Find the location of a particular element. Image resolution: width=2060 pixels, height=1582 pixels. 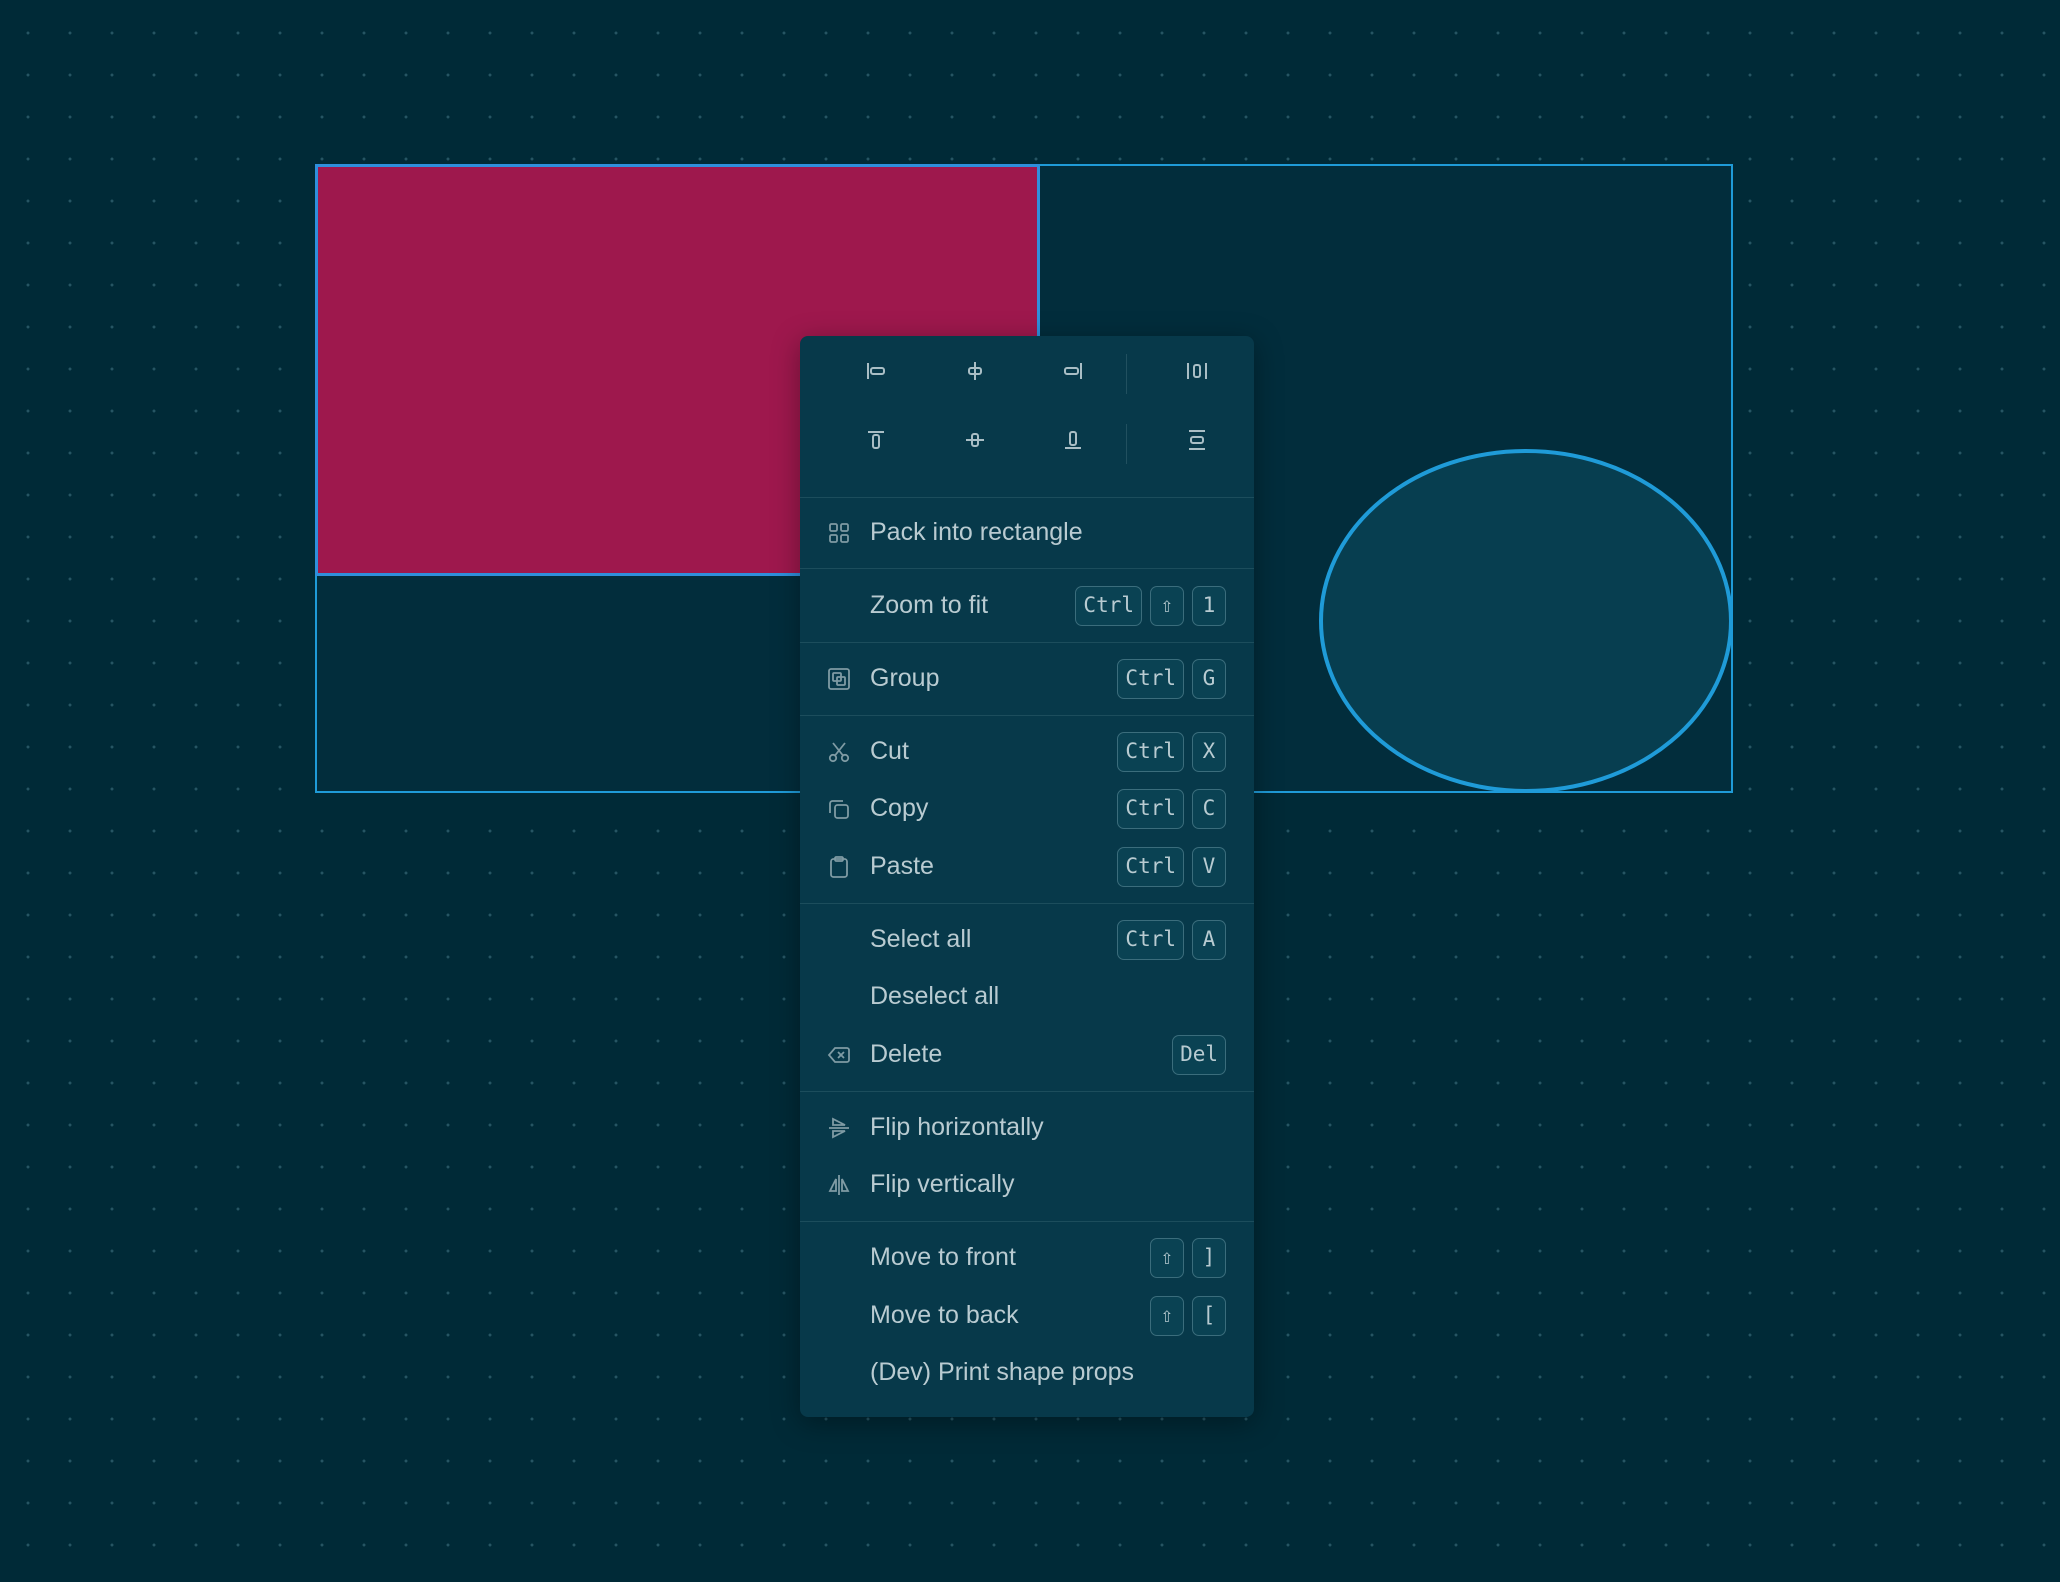

align-top-icon is located at coordinates (876, 440).